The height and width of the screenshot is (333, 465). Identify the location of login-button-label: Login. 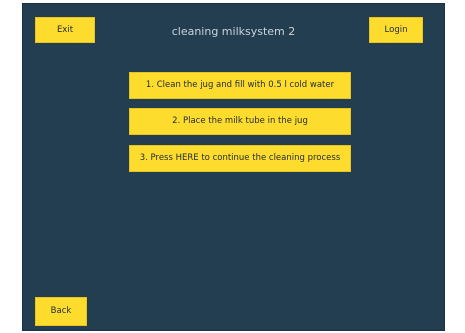
(396, 29).